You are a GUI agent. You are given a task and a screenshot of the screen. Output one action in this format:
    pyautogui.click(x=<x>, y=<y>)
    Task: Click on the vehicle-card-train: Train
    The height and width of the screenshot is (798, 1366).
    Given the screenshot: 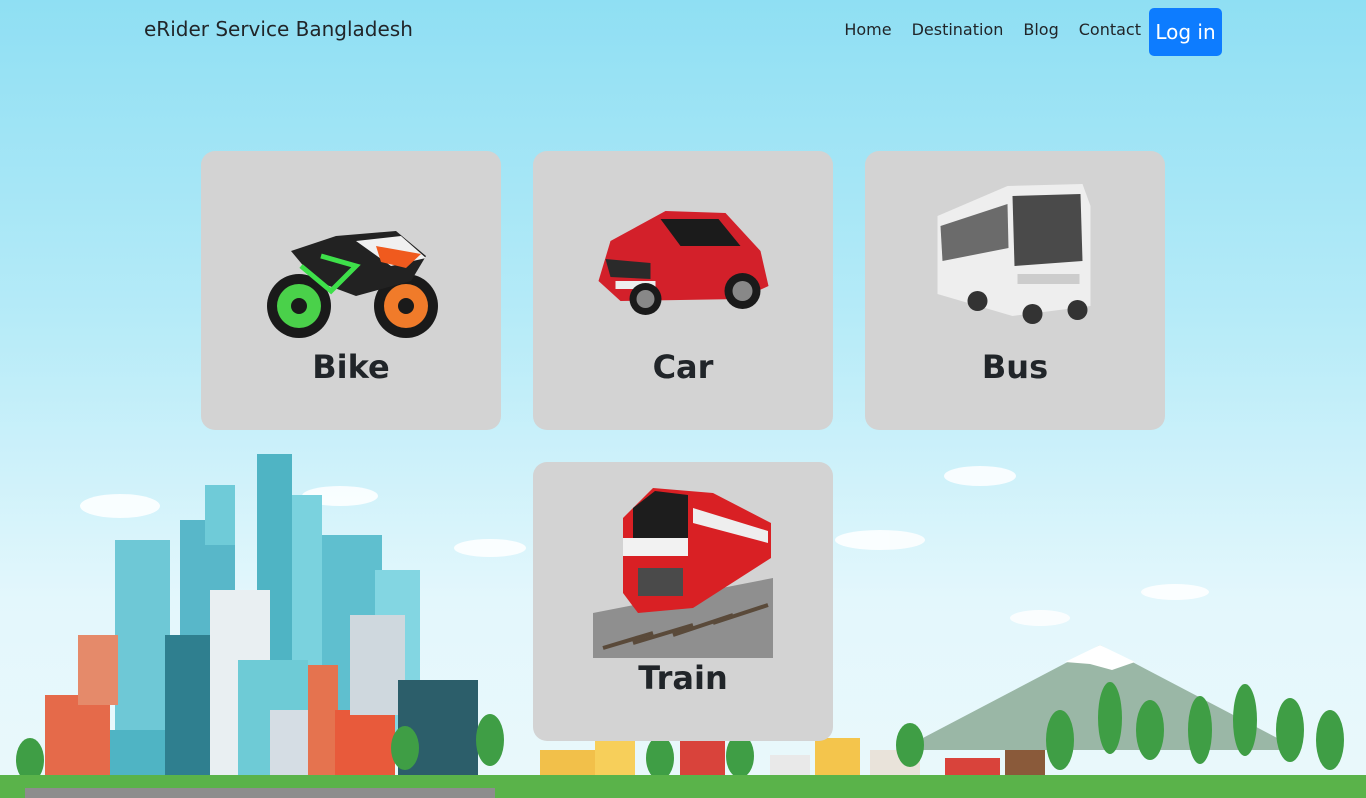 What is the action you would take?
    pyautogui.click(x=683, y=601)
    